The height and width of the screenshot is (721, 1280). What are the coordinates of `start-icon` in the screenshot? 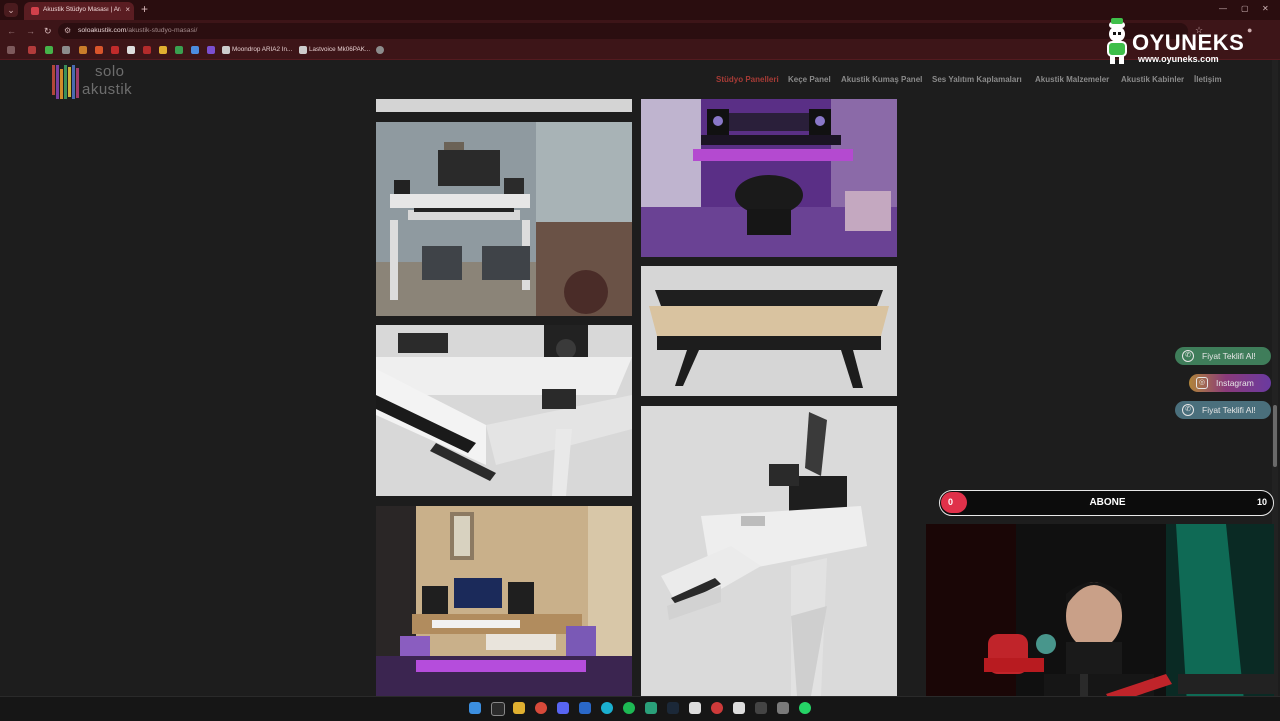 It's located at (475, 708).